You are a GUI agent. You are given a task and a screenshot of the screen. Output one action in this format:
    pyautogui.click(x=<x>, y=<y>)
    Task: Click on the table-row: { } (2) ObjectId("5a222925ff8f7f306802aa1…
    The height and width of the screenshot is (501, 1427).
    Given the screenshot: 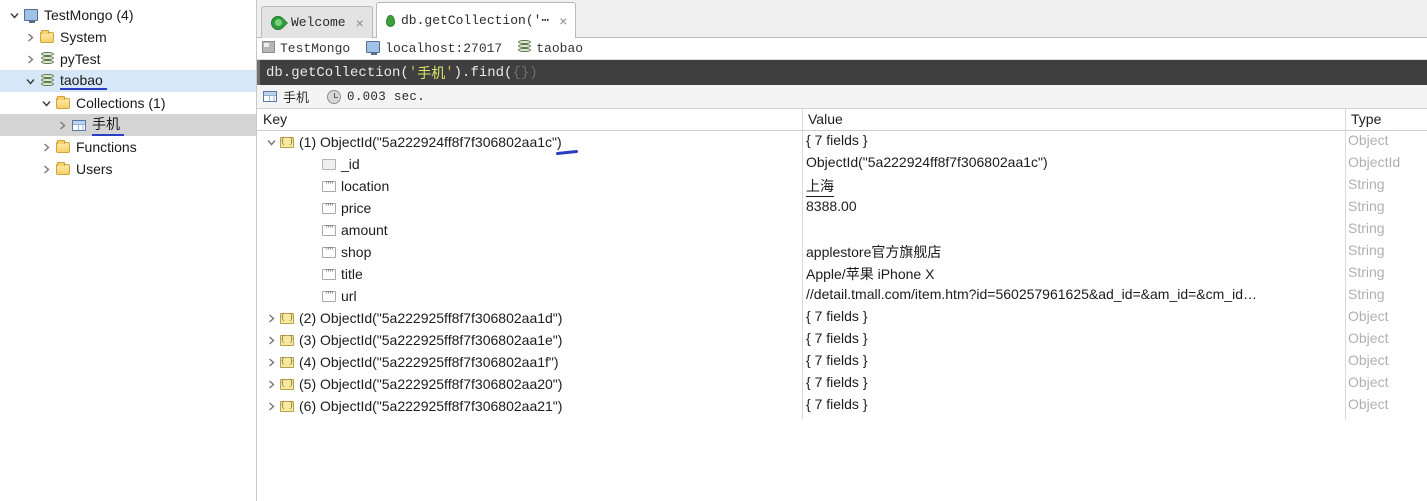 What is the action you would take?
    pyautogui.click(x=842, y=318)
    